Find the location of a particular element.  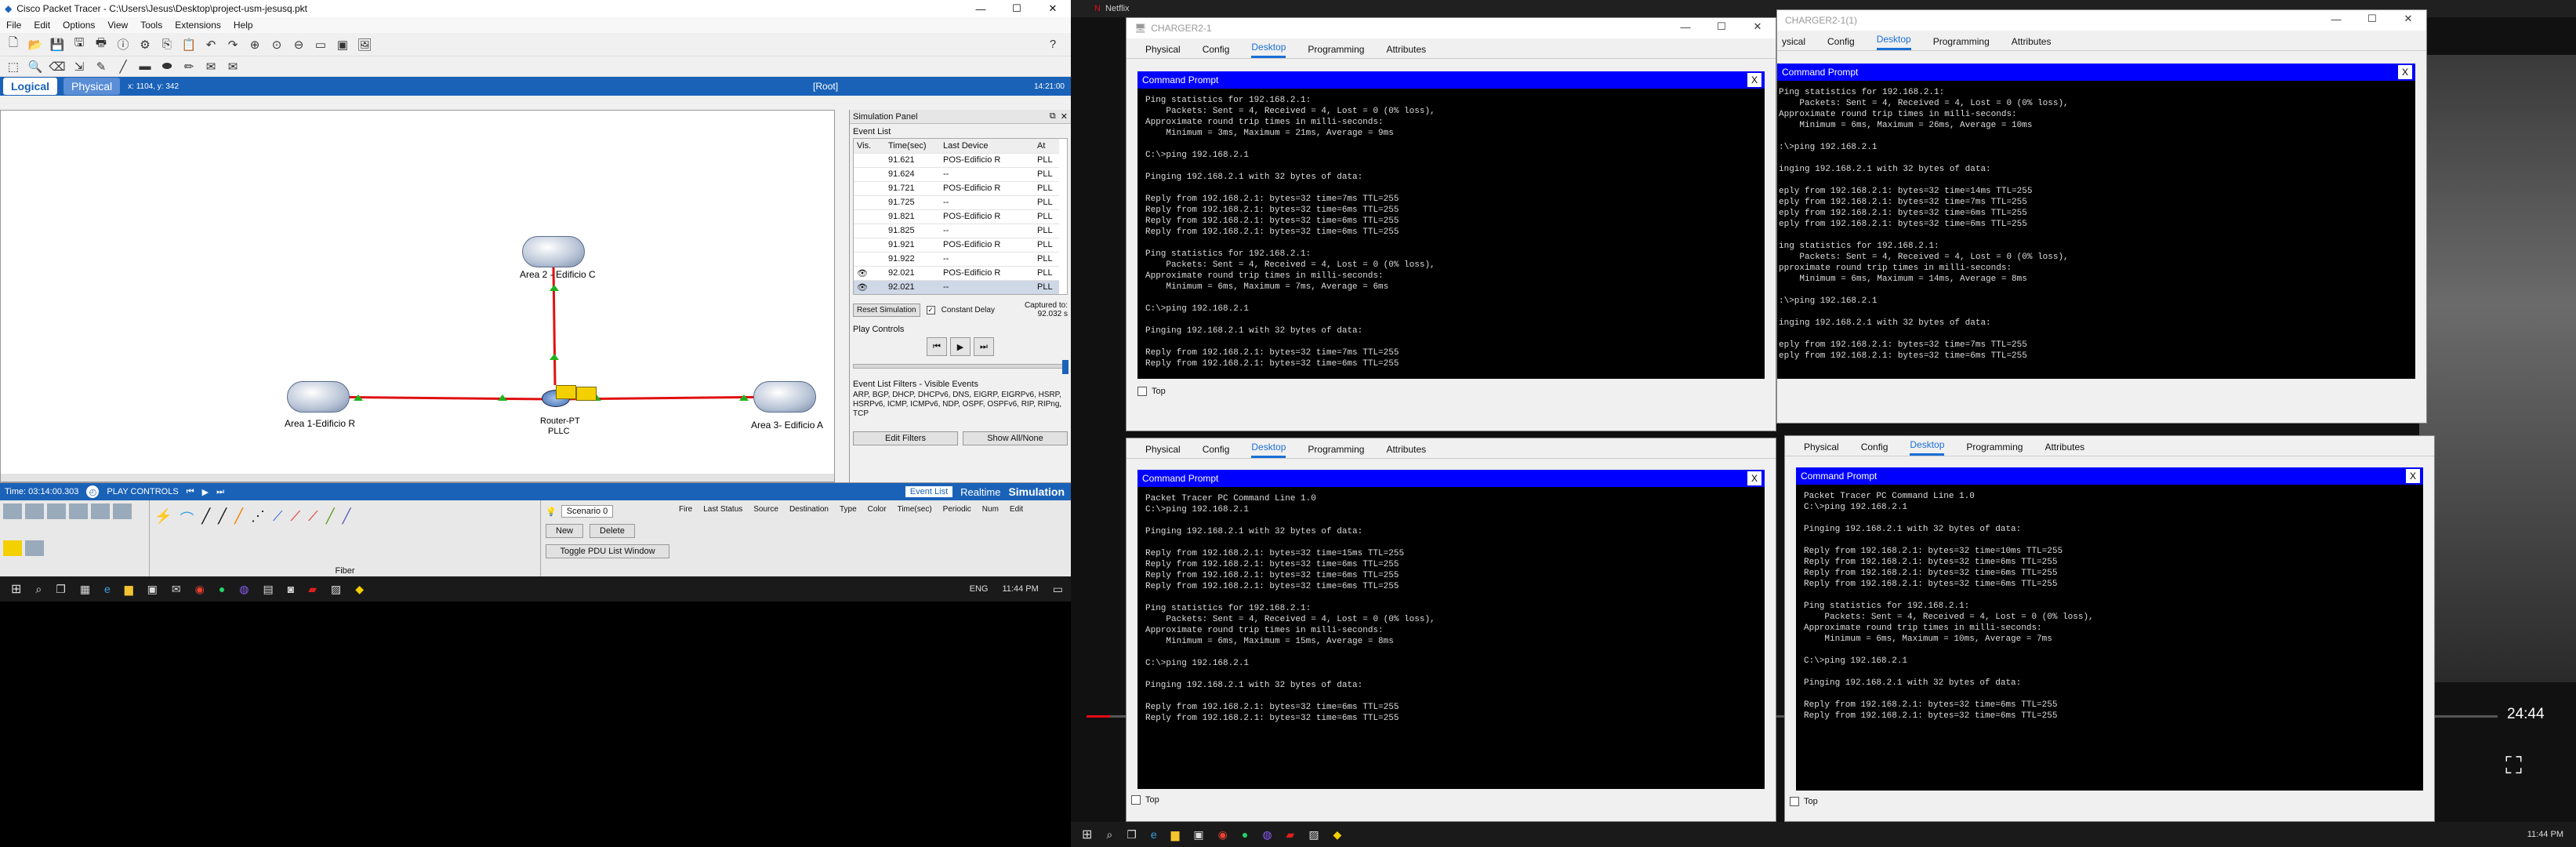

wan-icon is located at coordinates (123, 511).